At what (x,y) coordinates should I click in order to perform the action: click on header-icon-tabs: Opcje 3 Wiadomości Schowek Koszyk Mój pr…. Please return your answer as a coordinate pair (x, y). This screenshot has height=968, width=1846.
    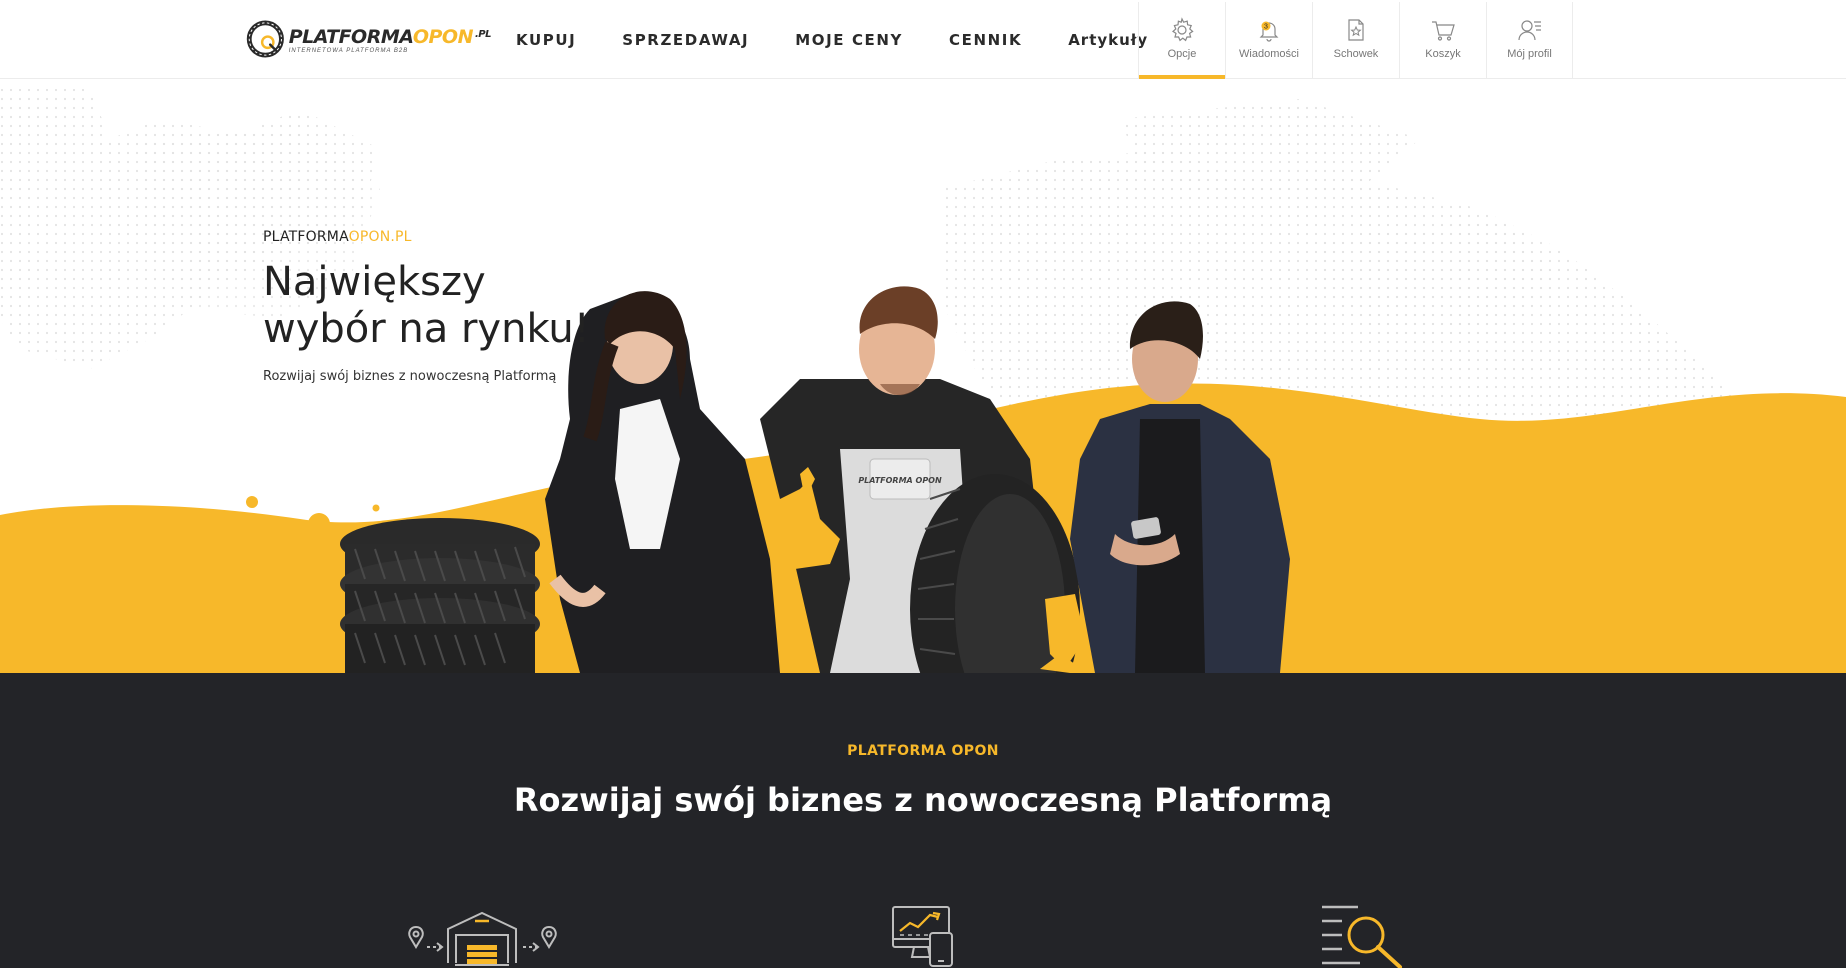
    Looking at the image, I should click on (1355, 40).